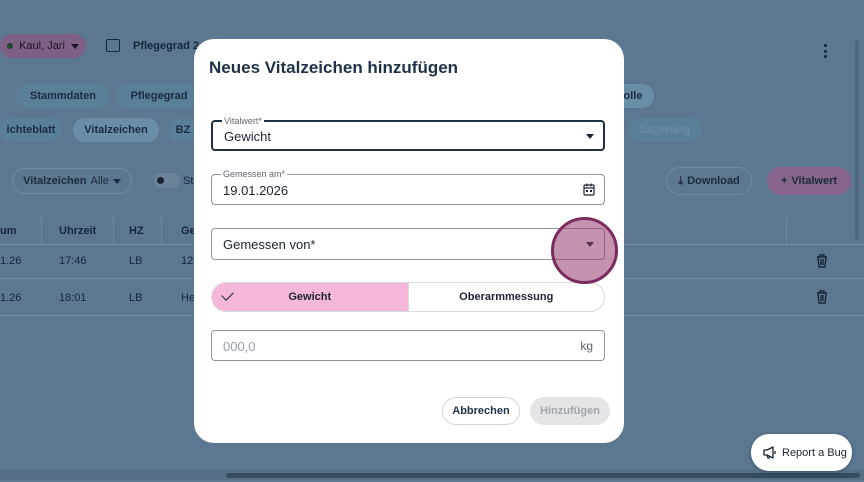 The height and width of the screenshot is (482, 864). I want to click on add-vital-button: + Vitalwert, so click(809, 181).